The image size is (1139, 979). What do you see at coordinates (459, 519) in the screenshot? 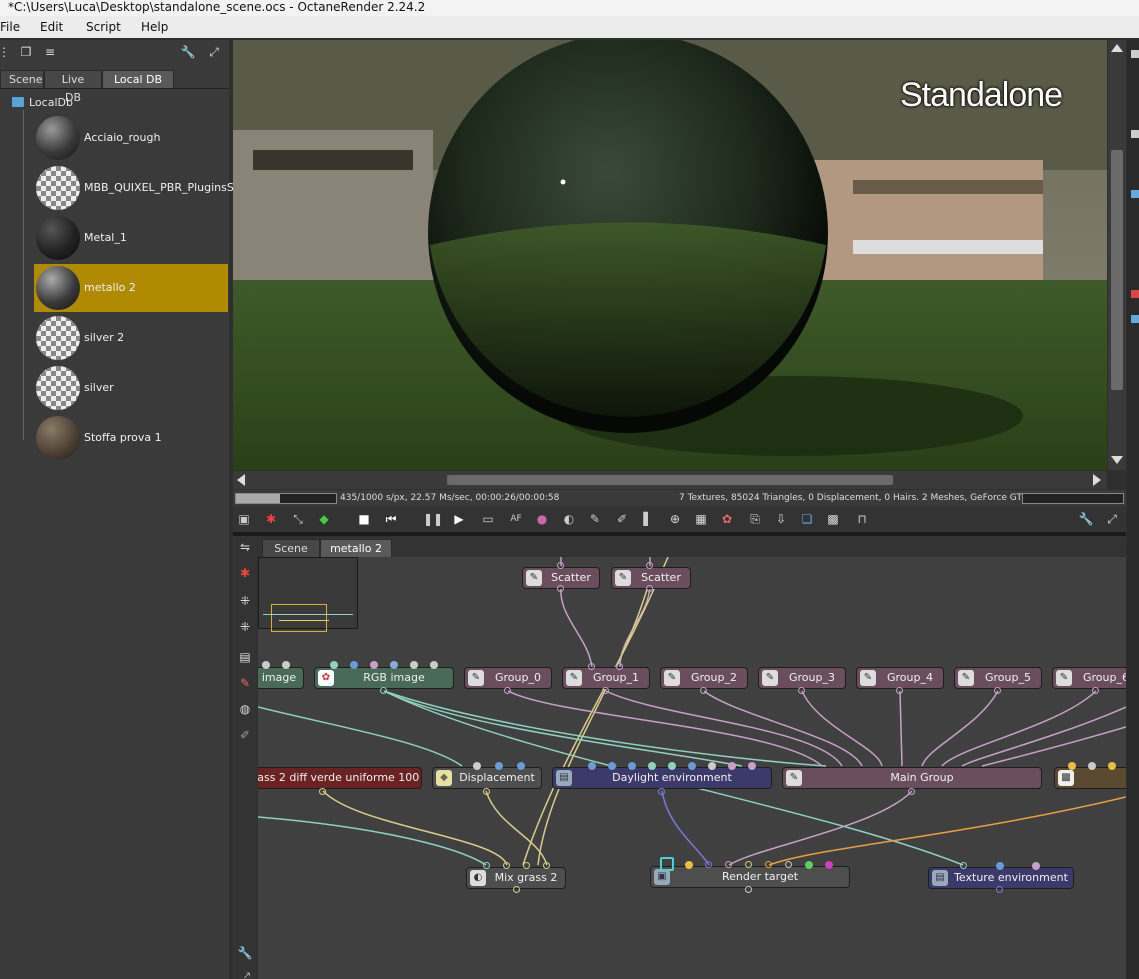
I see `play-icon: ▶` at bounding box center [459, 519].